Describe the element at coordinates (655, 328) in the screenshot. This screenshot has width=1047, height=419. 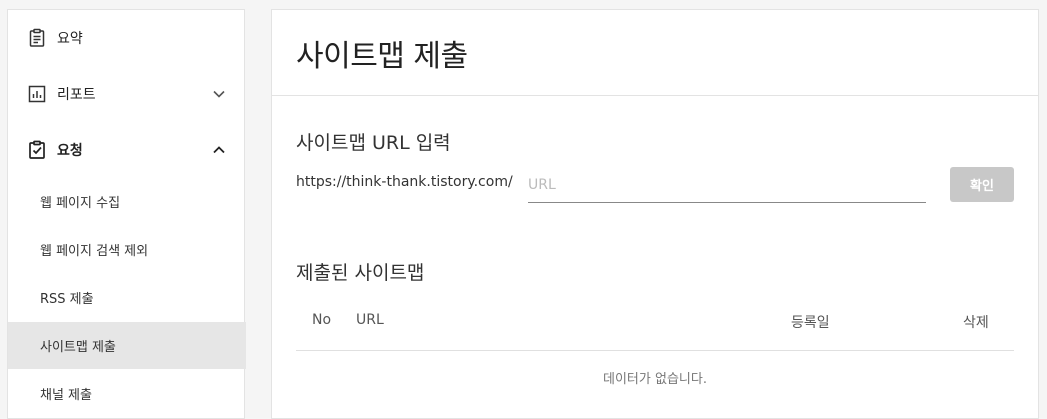
I see `sitemap-table-header: No URL 등록일 삭제` at that location.